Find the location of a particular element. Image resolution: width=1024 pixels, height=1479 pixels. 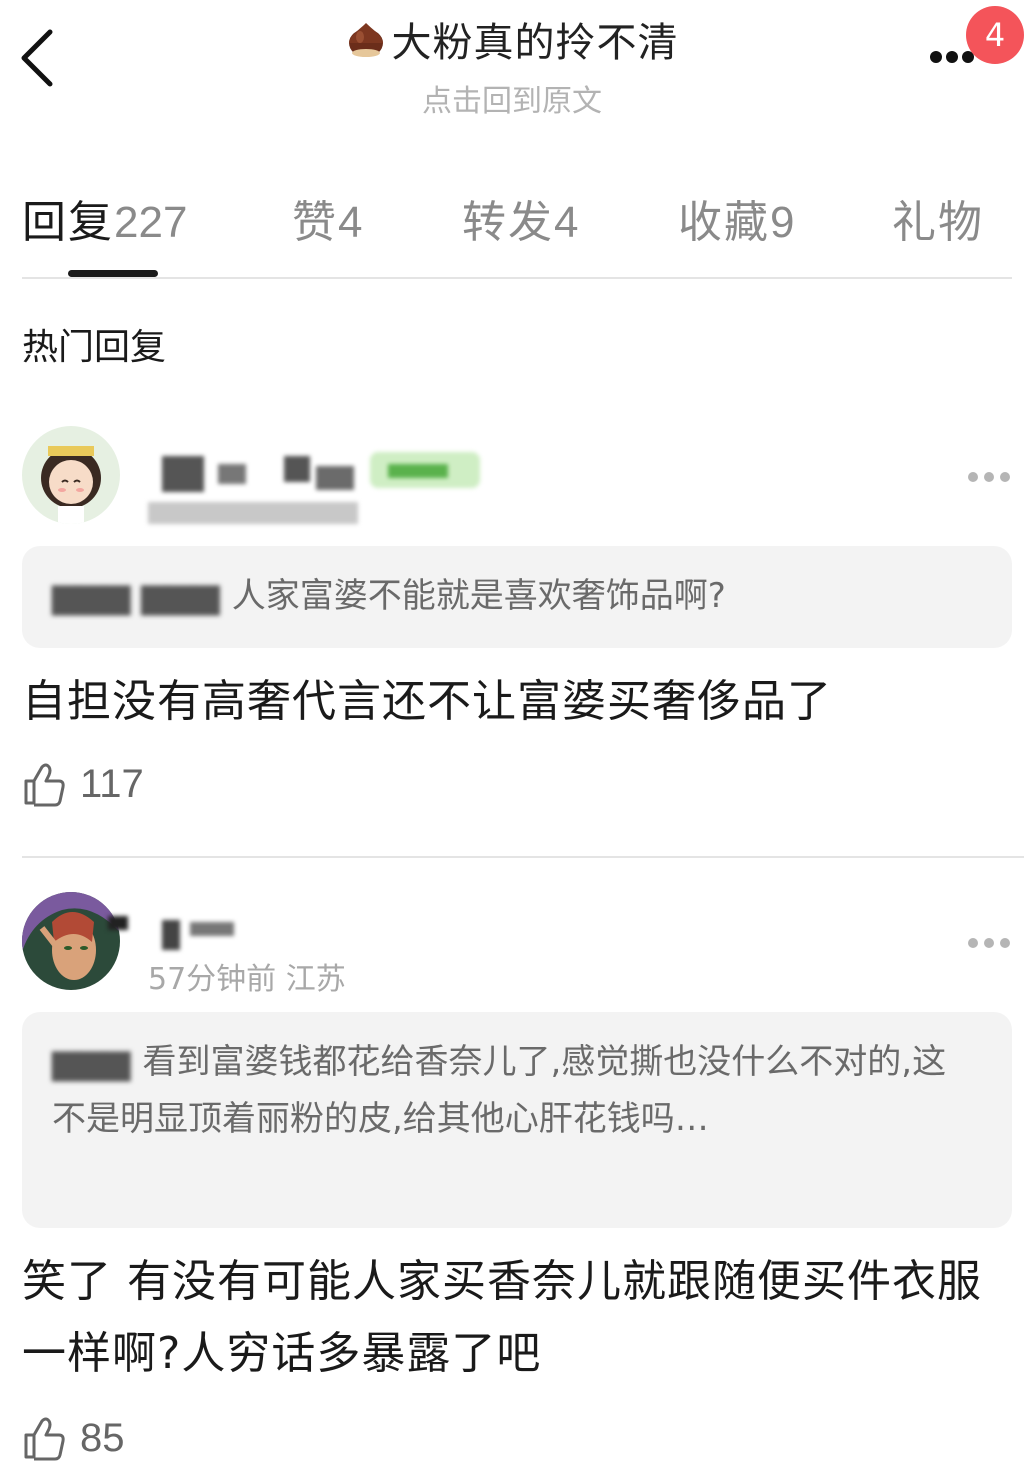

tab-likes: 赞4 is located at coordinates (327, 218).